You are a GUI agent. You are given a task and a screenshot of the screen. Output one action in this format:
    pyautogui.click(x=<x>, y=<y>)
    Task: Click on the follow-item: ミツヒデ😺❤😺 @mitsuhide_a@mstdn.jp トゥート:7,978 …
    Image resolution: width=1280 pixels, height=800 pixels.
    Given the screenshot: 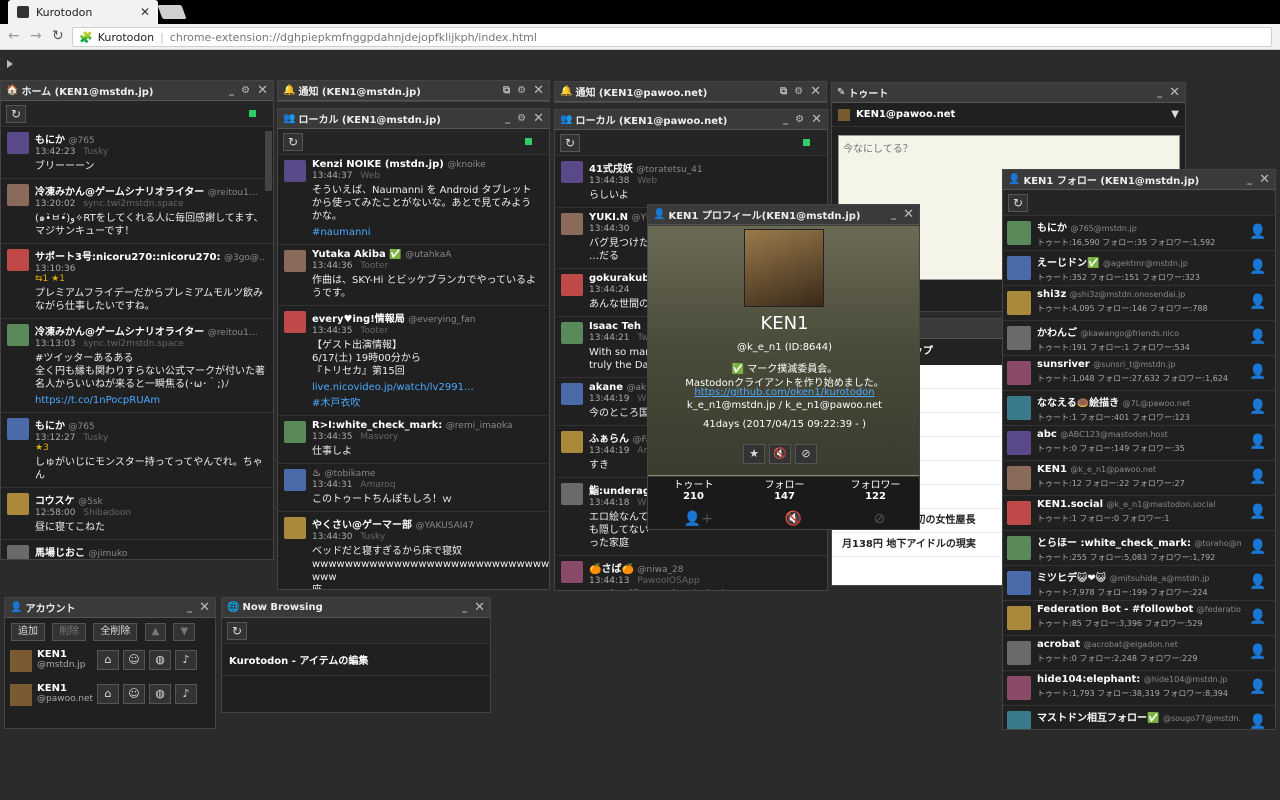 What is the action you would take?
    pyautogui.click(x=1139, y=583)
    